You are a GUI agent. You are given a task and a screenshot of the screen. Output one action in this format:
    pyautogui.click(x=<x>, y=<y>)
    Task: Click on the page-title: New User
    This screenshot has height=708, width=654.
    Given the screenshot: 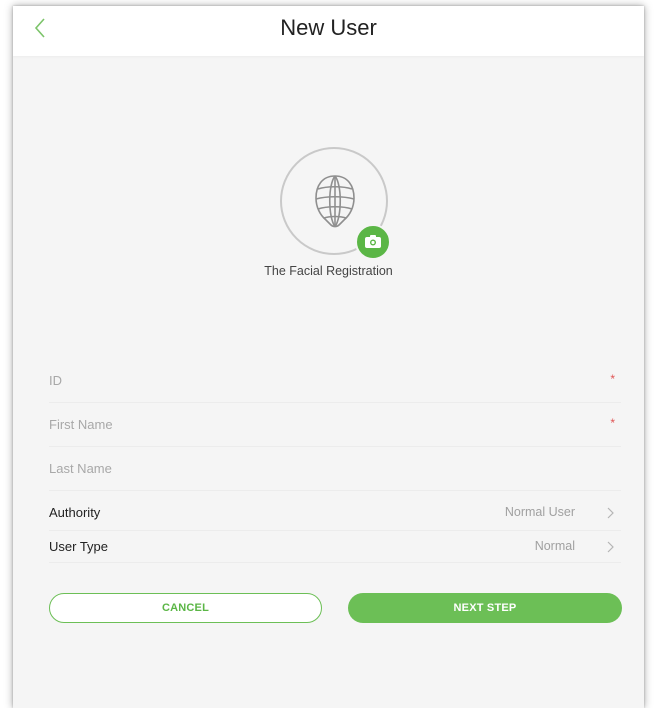 What is the action you would take?
    pyautogui.click(x=328, y=27)
    